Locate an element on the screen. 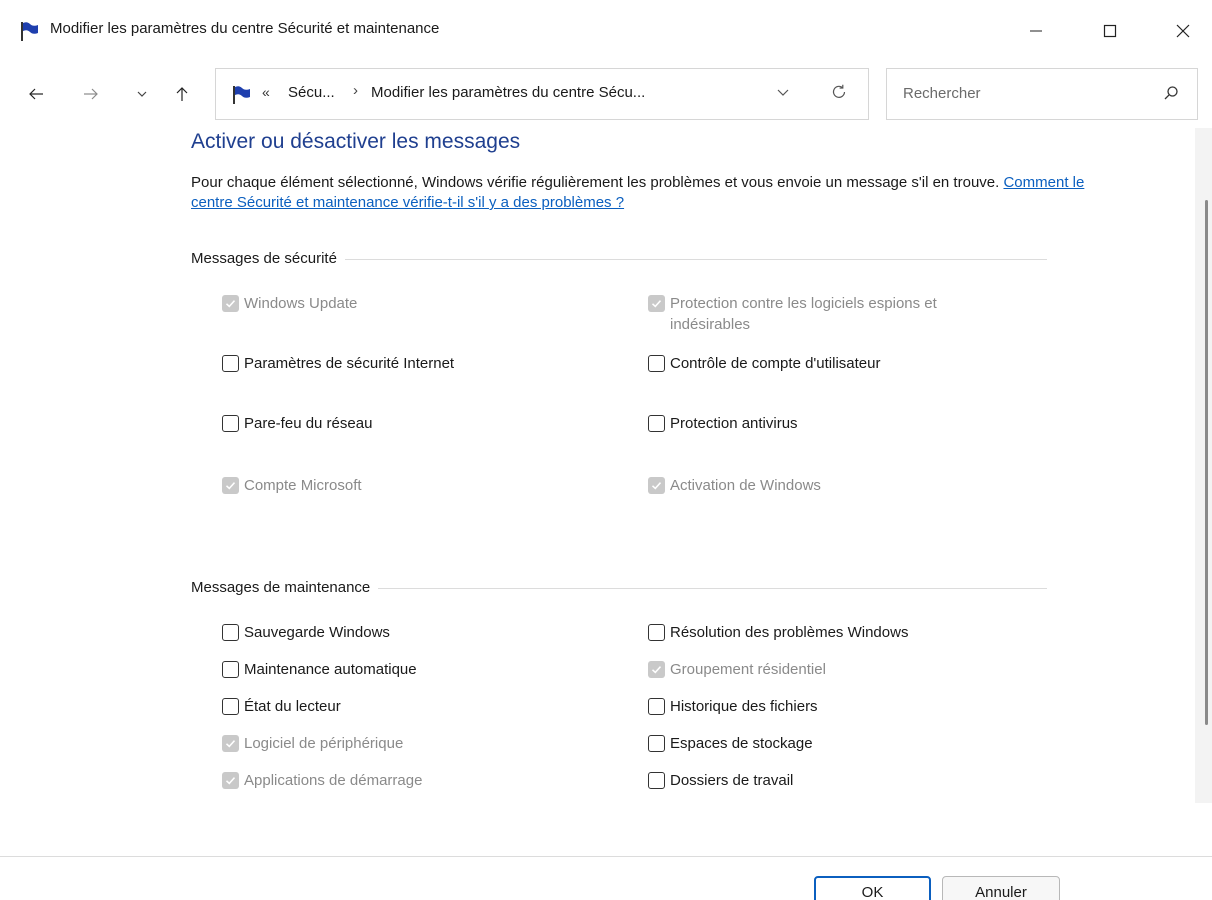  ok-button: OK is located at coordinates (872, 888).